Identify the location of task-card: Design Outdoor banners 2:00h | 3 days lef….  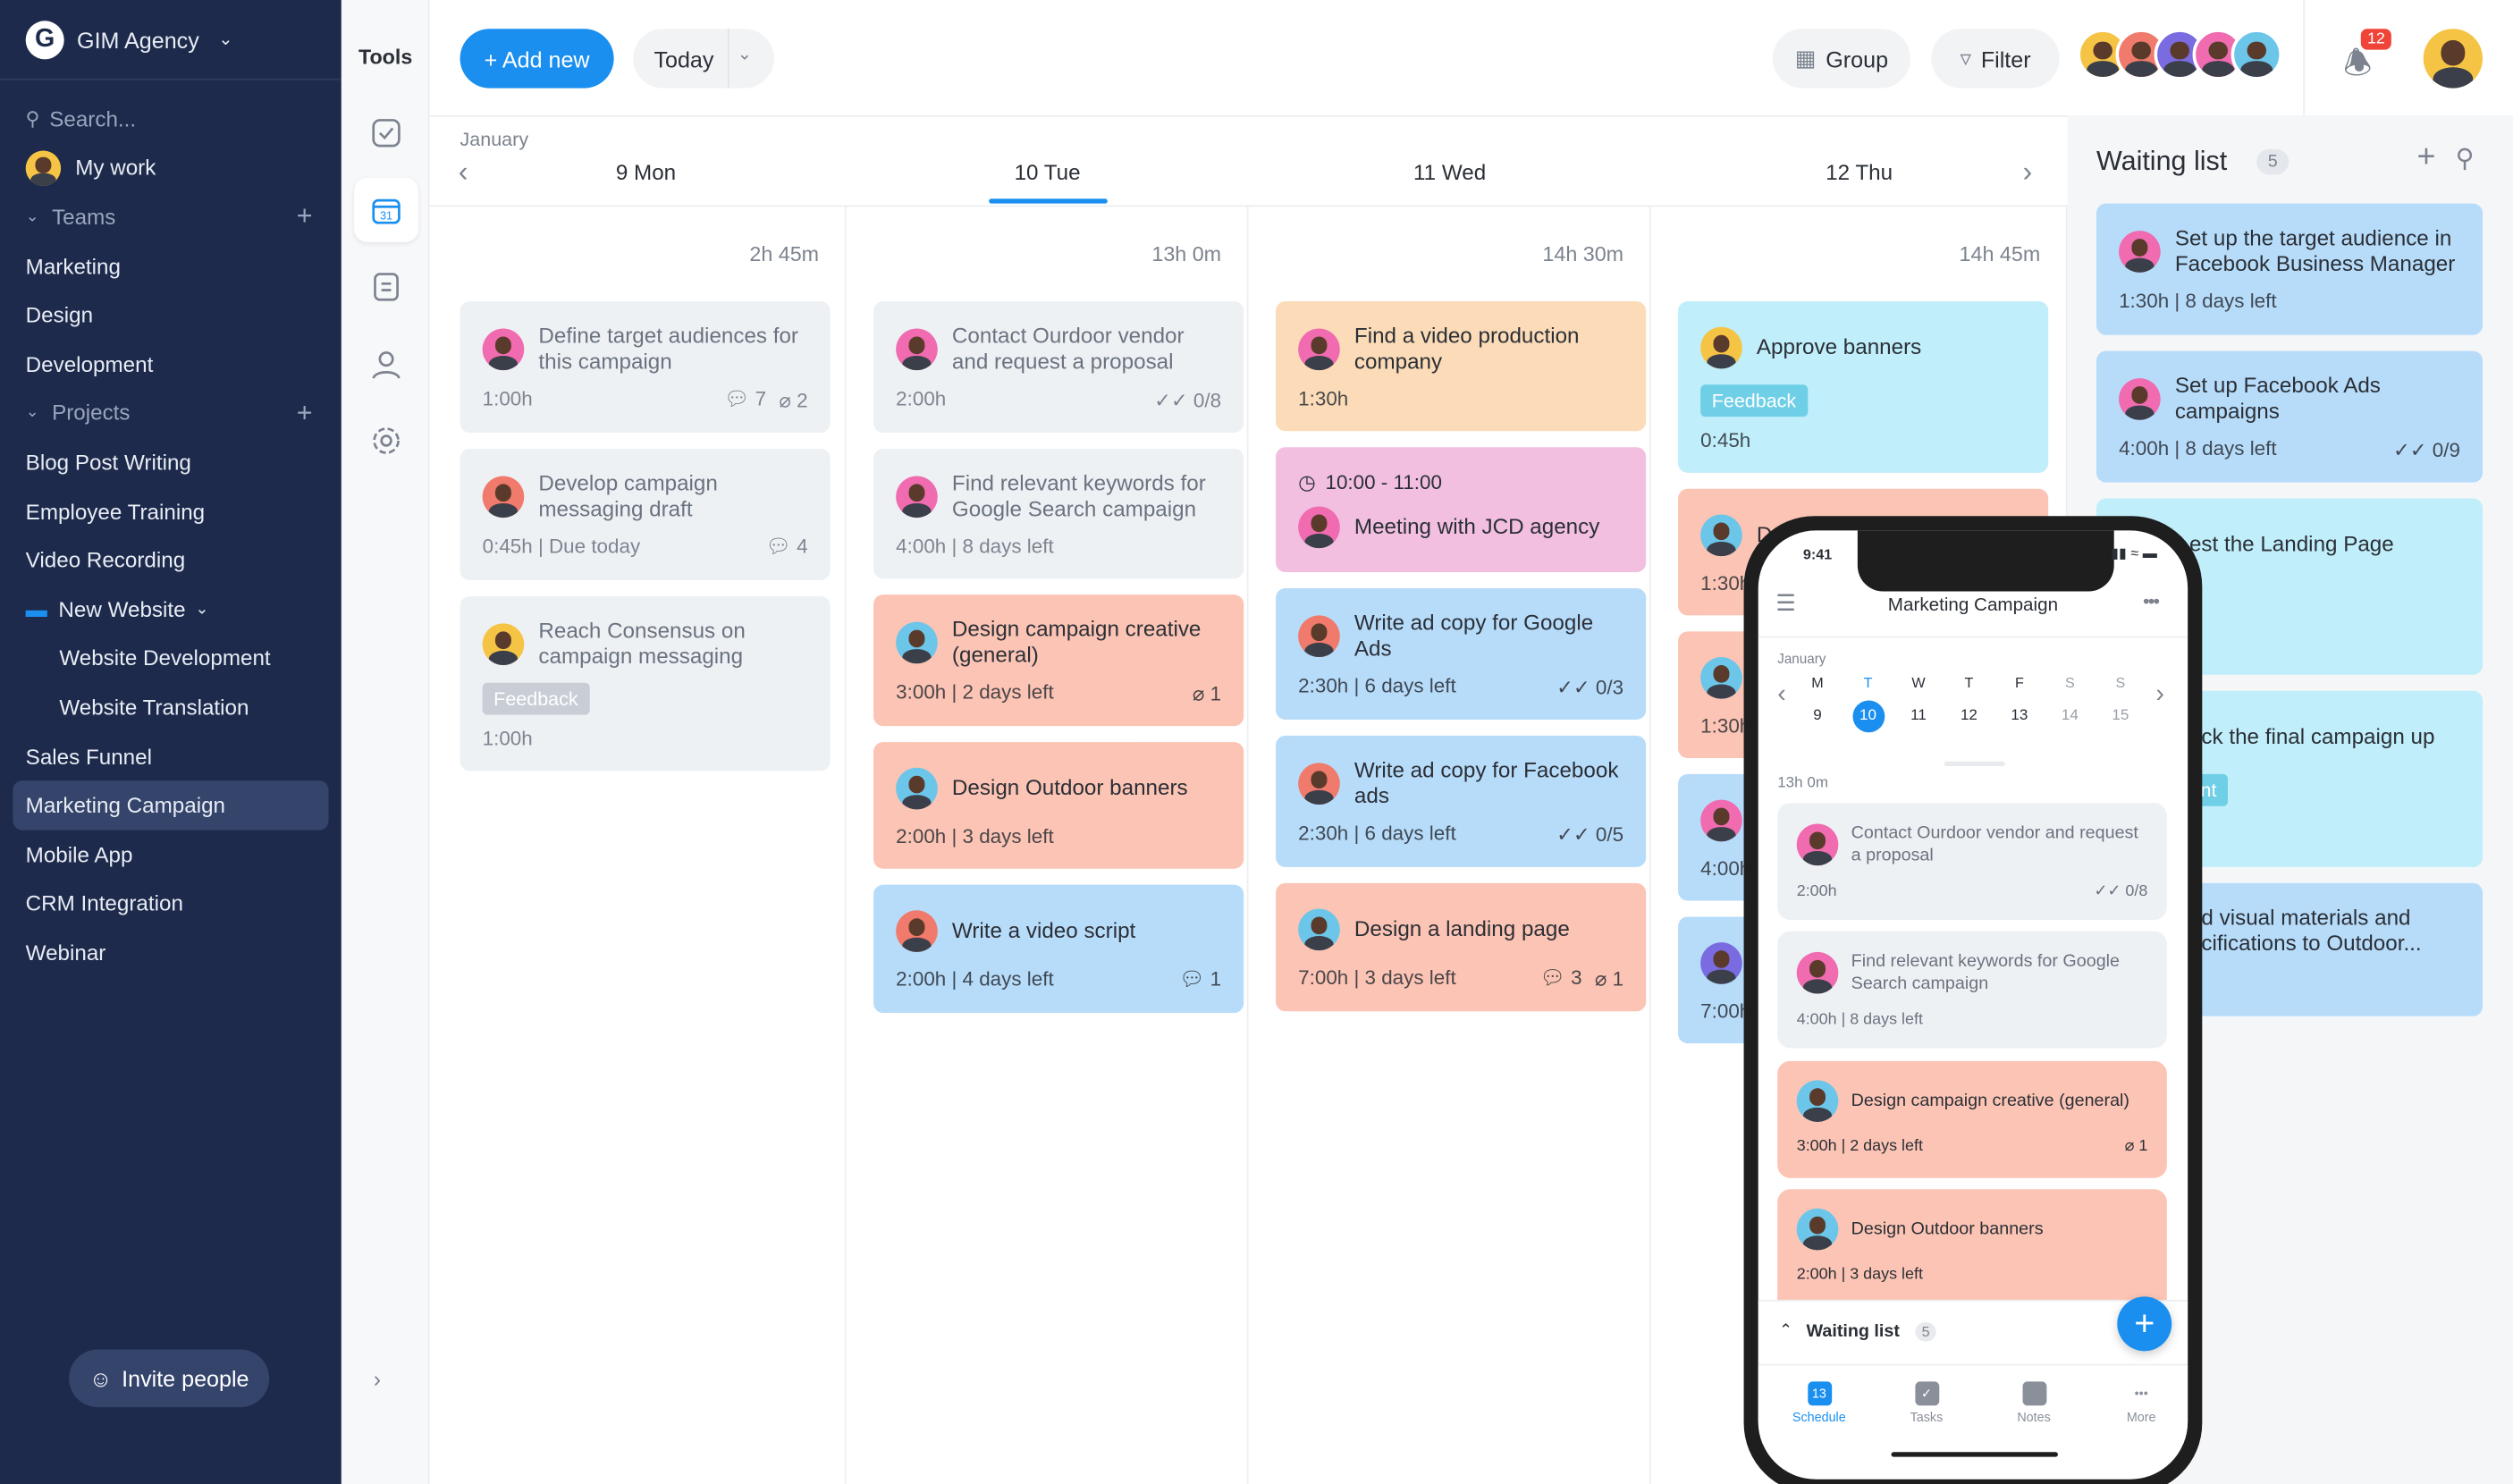
(1058, 805).